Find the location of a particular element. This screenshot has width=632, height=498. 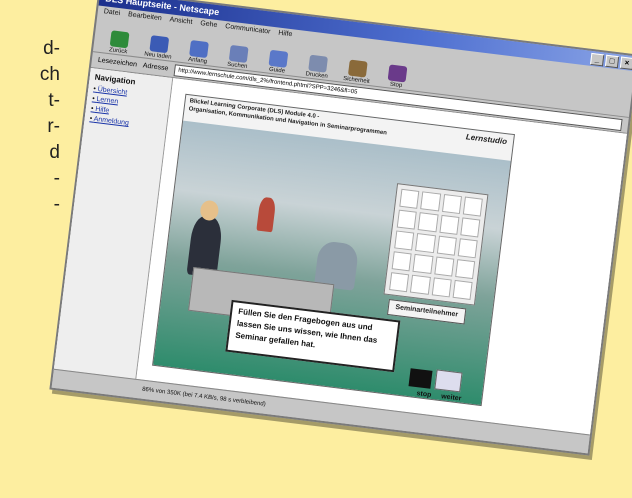

security-button: Sicherheit is located at coordinates (357, 72).